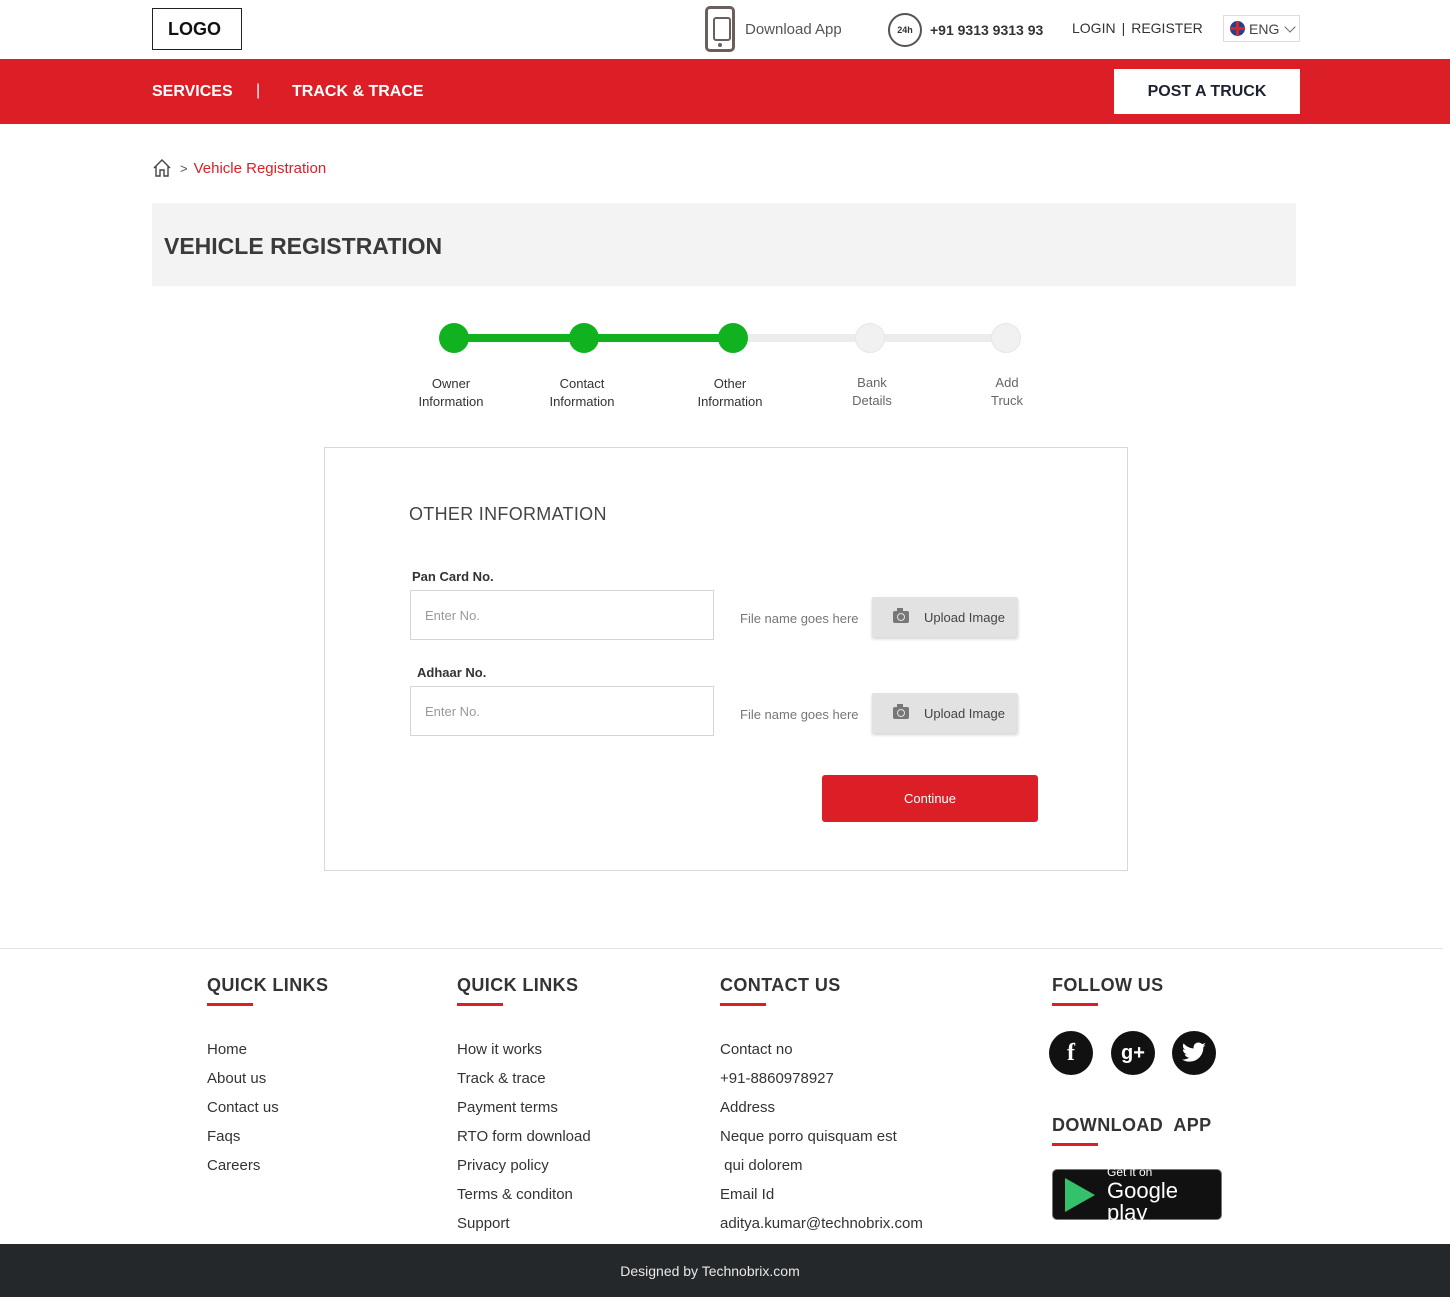 The height and width of the screenshot is (1297, 1450). Describe the element at coordinates (821, 1084) in the screenshot. I see `contact-phone: +91-8860978927` at that location.